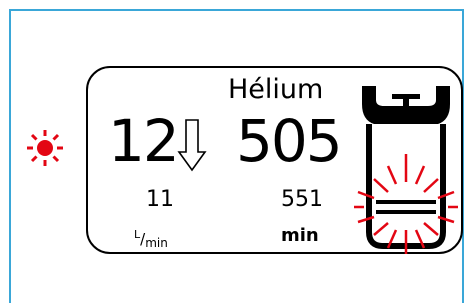  What do you see at coordinates (156, 243) in the screenshot?
I see `flow-unit-denominator: min` at bounding box center [156, 243].